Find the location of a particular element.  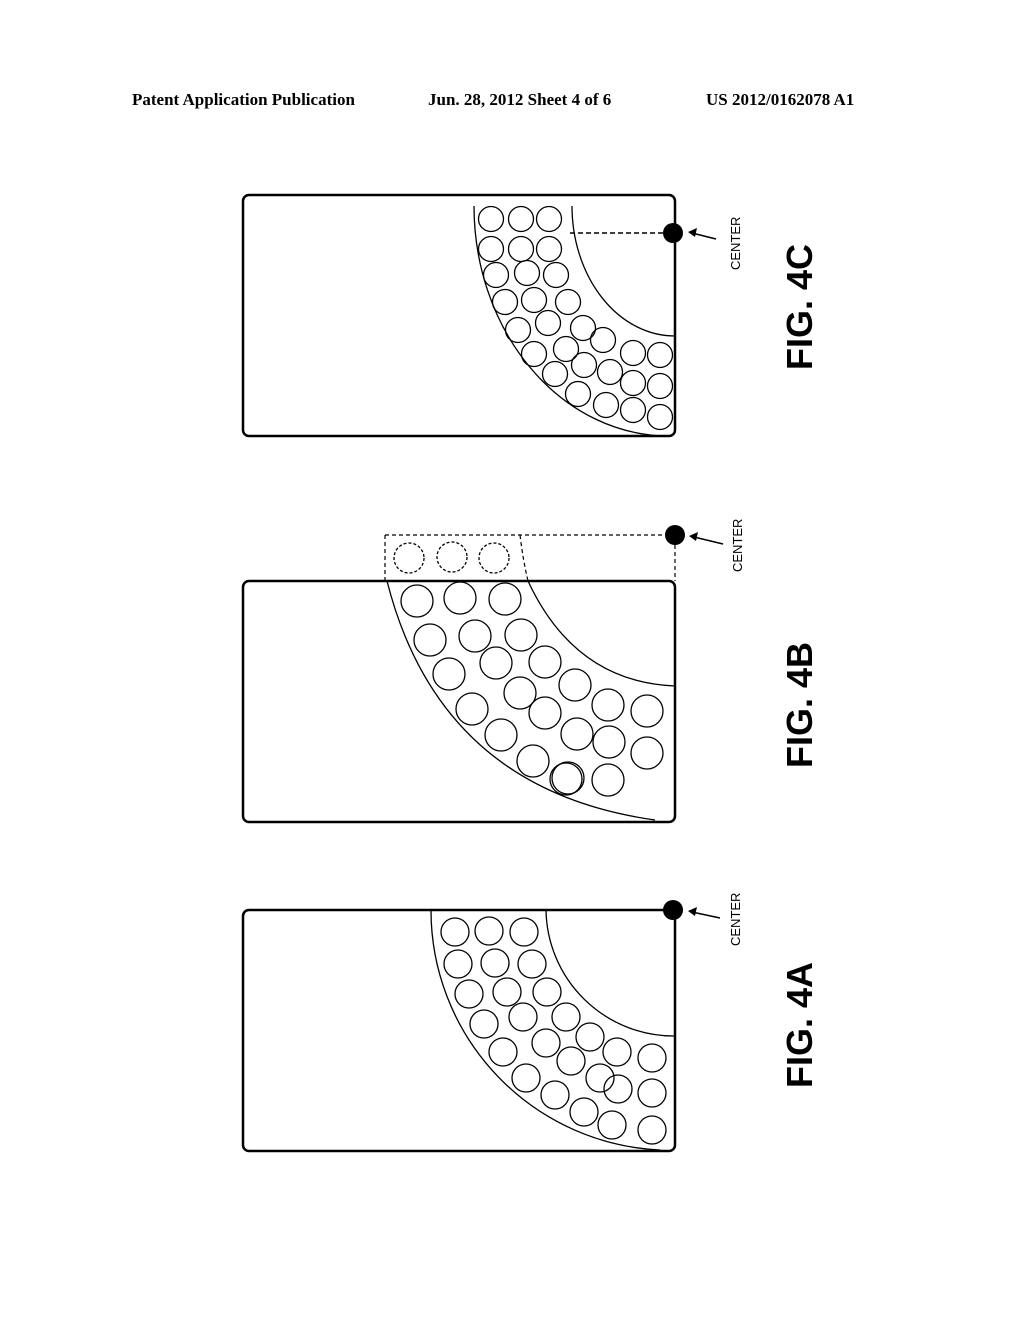

figure-4a: CENTER FIG. 4A is located at coordinates (530, 1023).